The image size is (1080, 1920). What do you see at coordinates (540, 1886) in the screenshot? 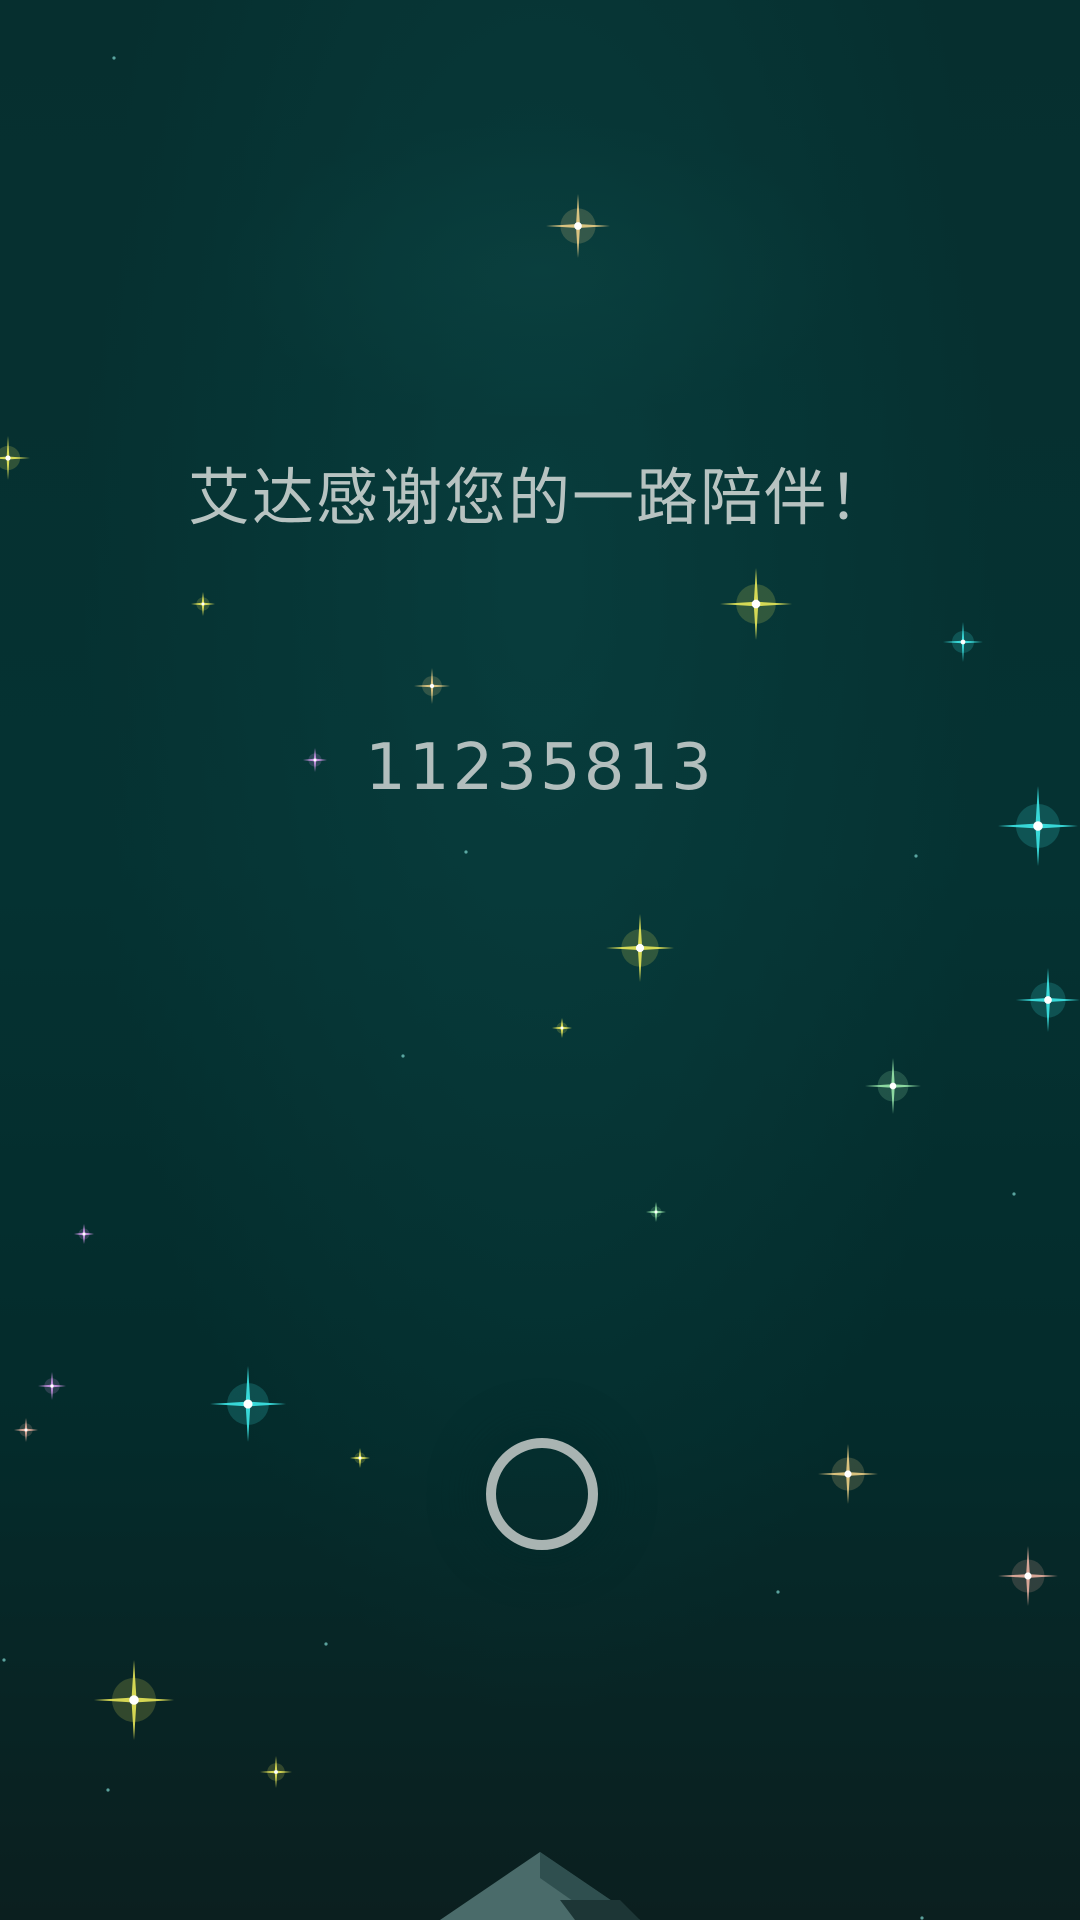
I see `monument-structure-top` at bounding box center [540, 1886].